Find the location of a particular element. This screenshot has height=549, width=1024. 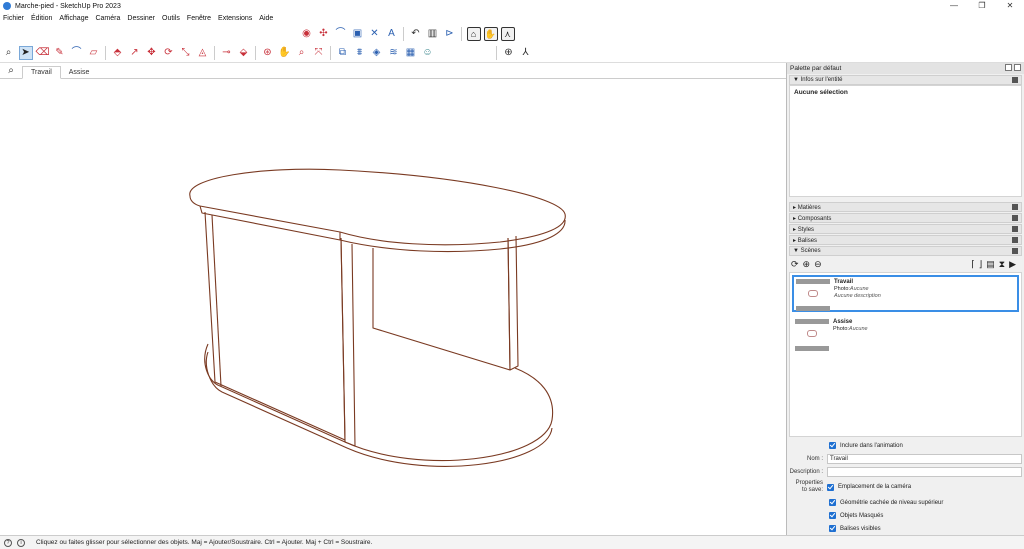

hidden-objects-checkbox is located at coordinates (832, 515).